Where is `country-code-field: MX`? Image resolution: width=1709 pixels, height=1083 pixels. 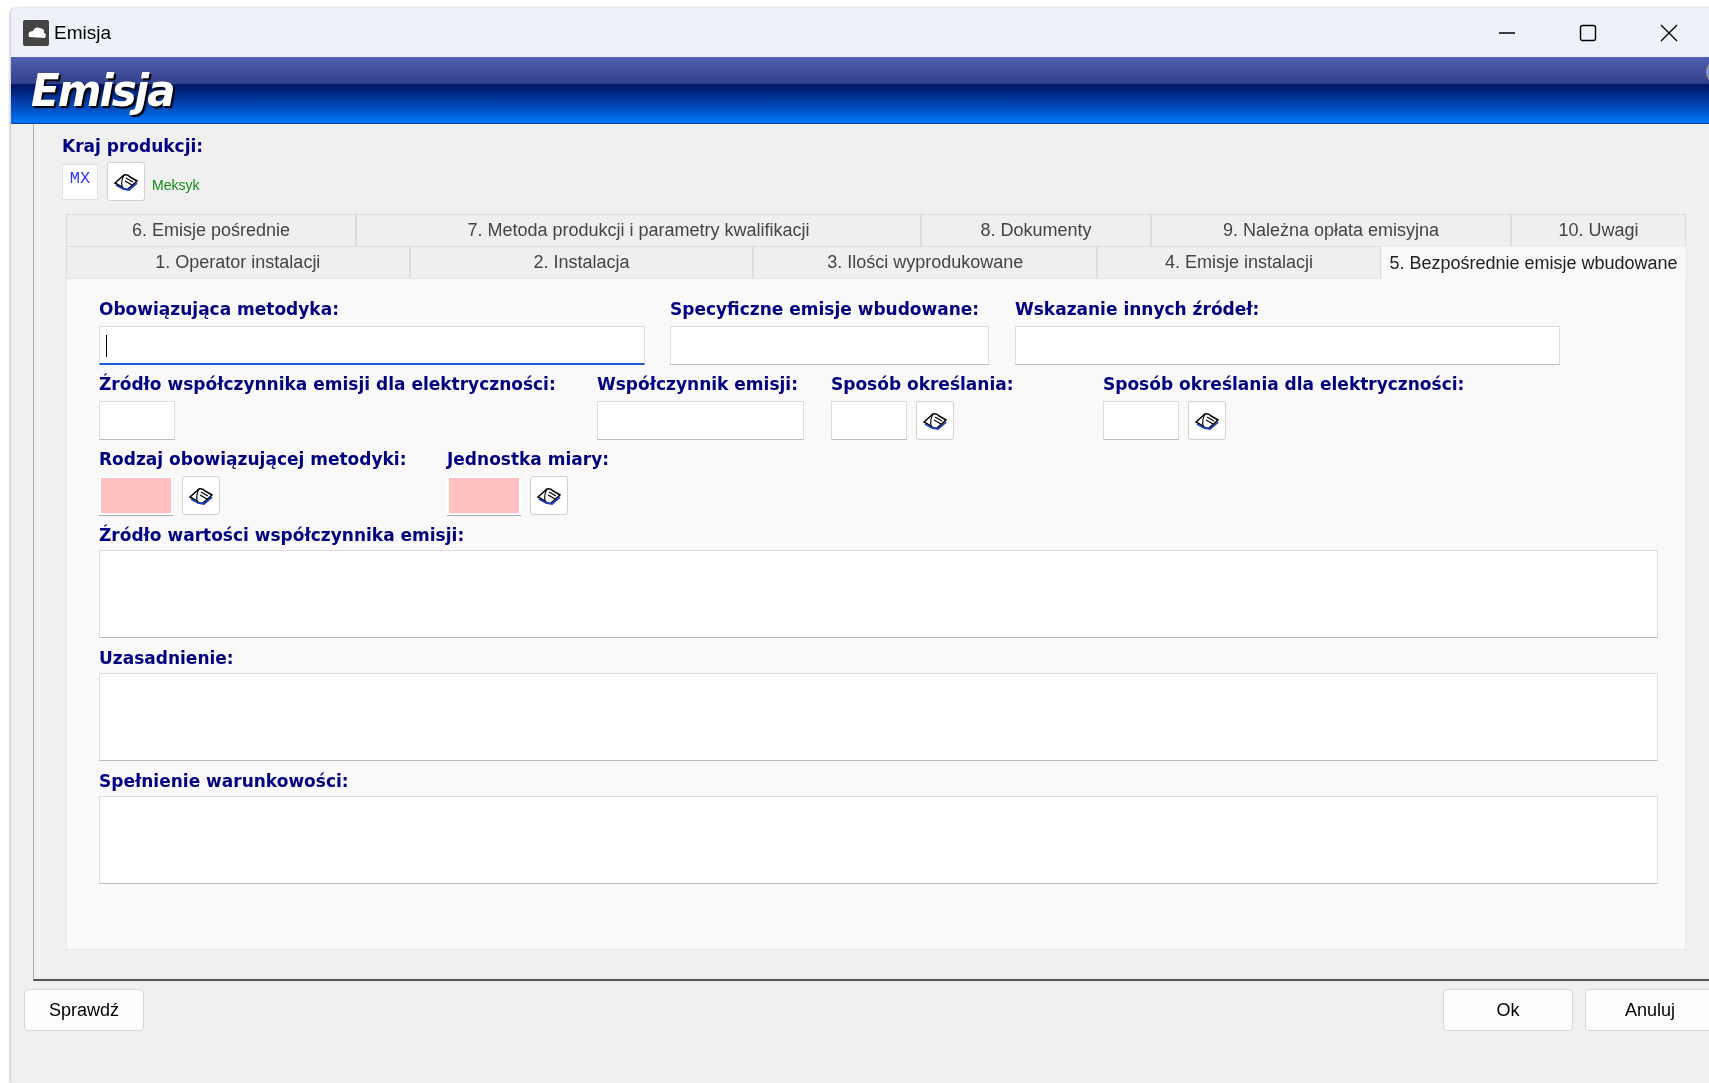
country-code-field: MX is located at coordinates (80, 181).